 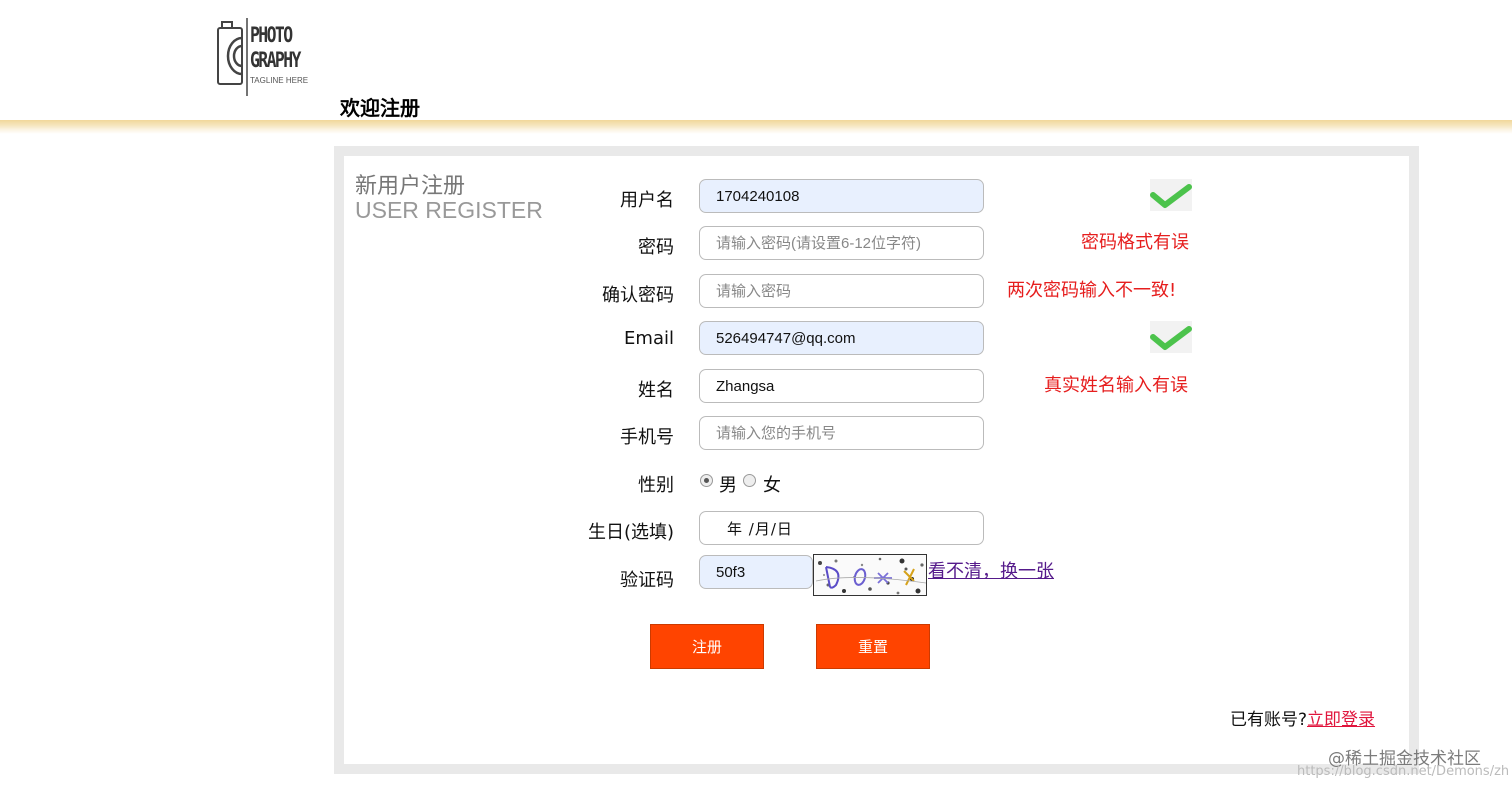 I want to click on gender-female-label: 女, so click(x=772, y=484).